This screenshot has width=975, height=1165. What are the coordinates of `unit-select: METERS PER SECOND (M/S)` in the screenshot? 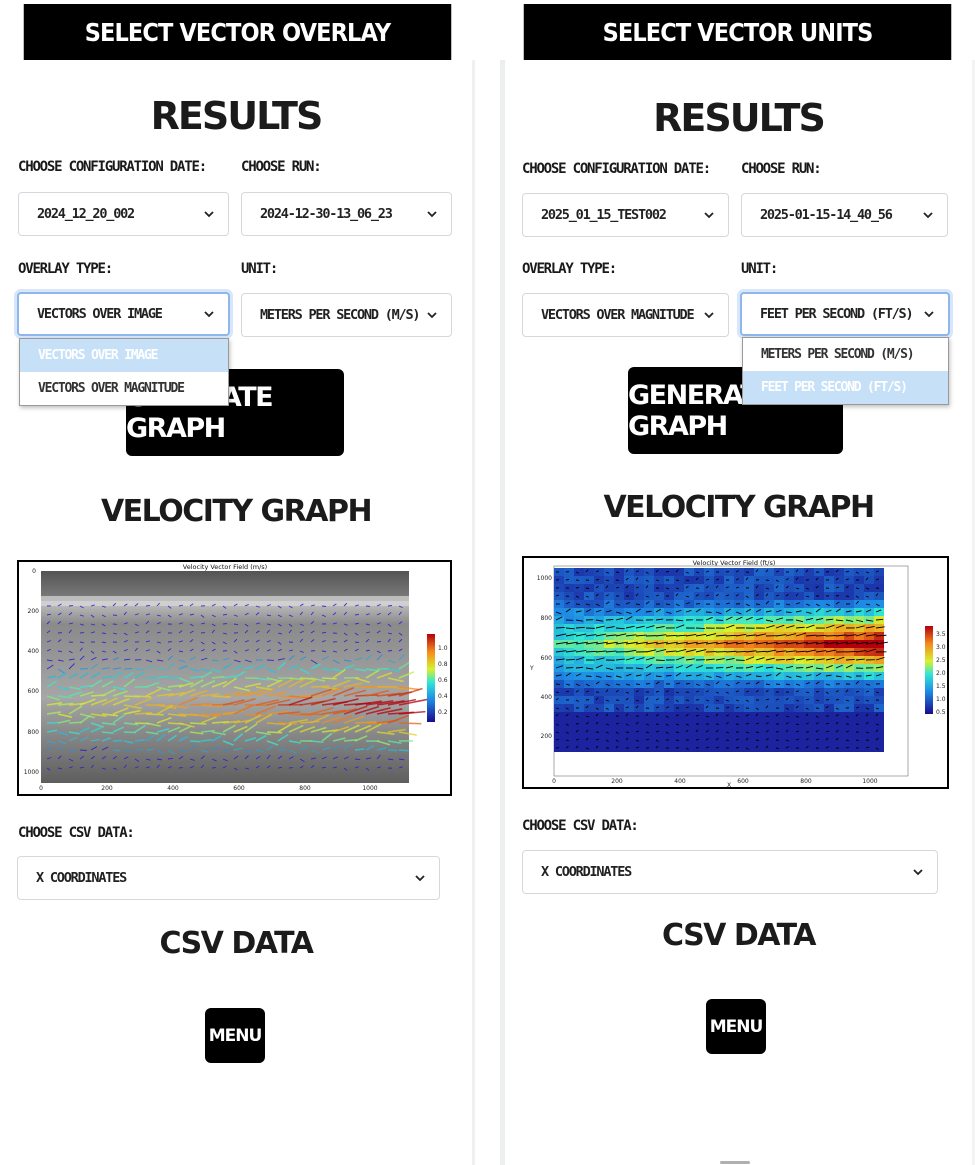 It's located at (346, 315).